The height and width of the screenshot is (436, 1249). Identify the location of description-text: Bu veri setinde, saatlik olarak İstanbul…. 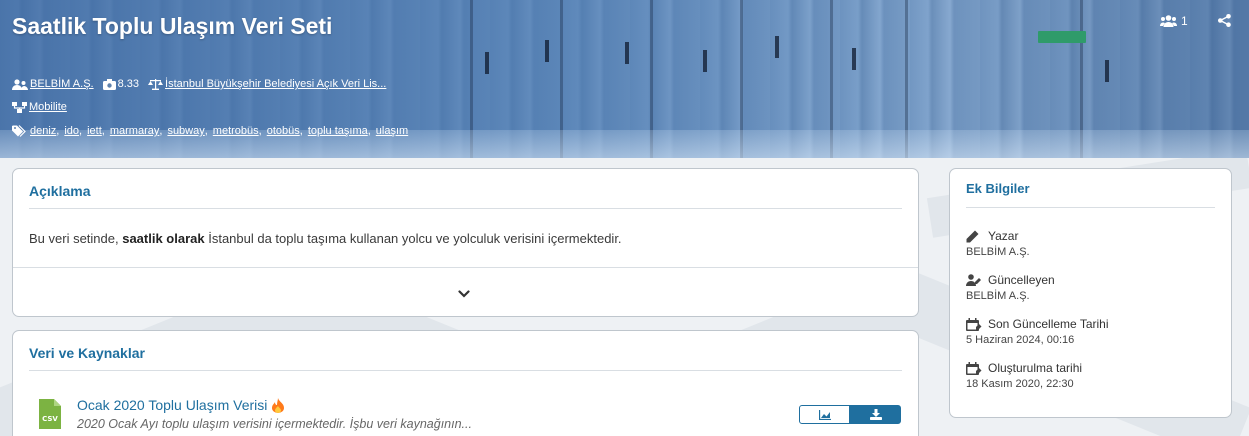
(325, 238).